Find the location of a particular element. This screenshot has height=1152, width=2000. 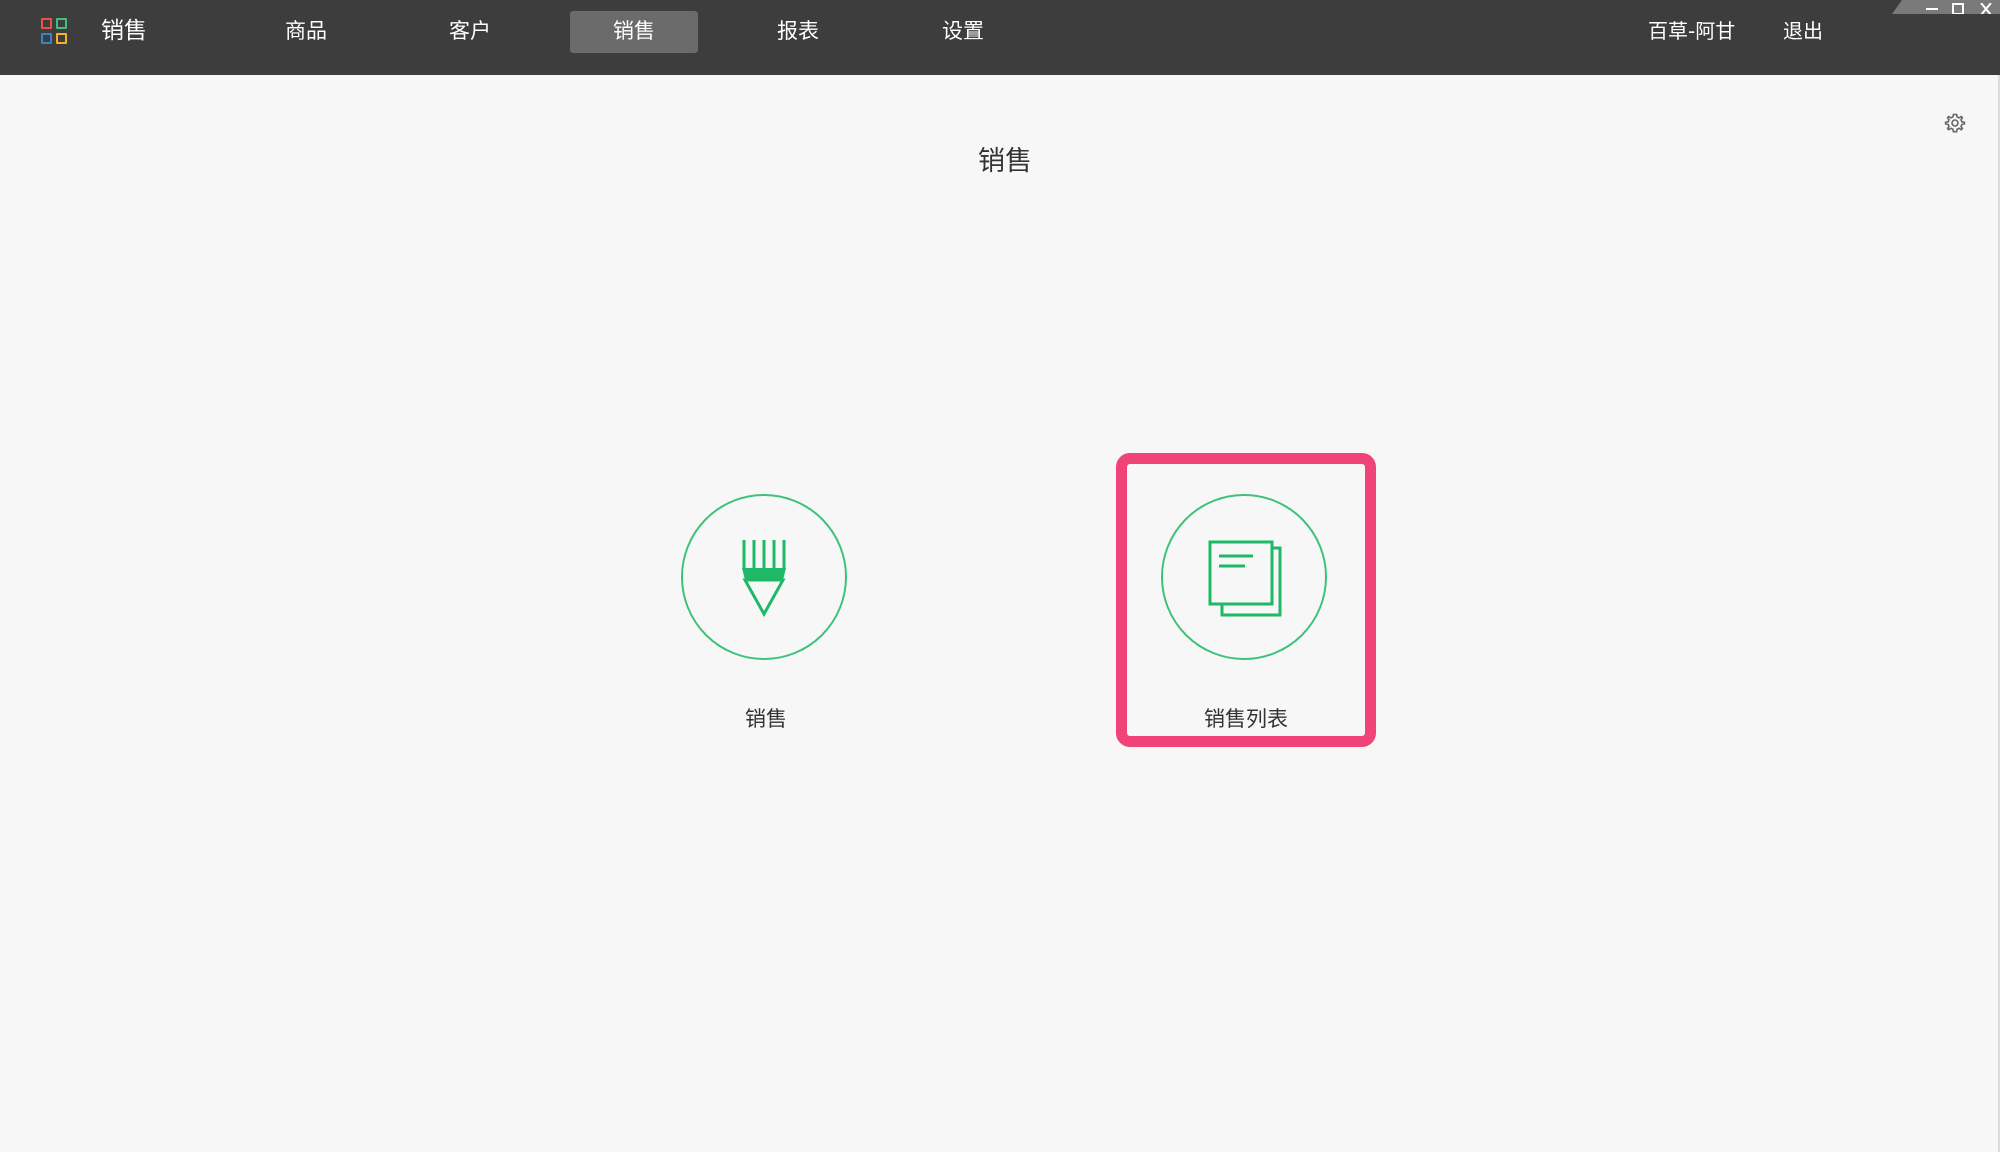

grid-apps-icon-cell-yellow is located at coordinates (61, 38).